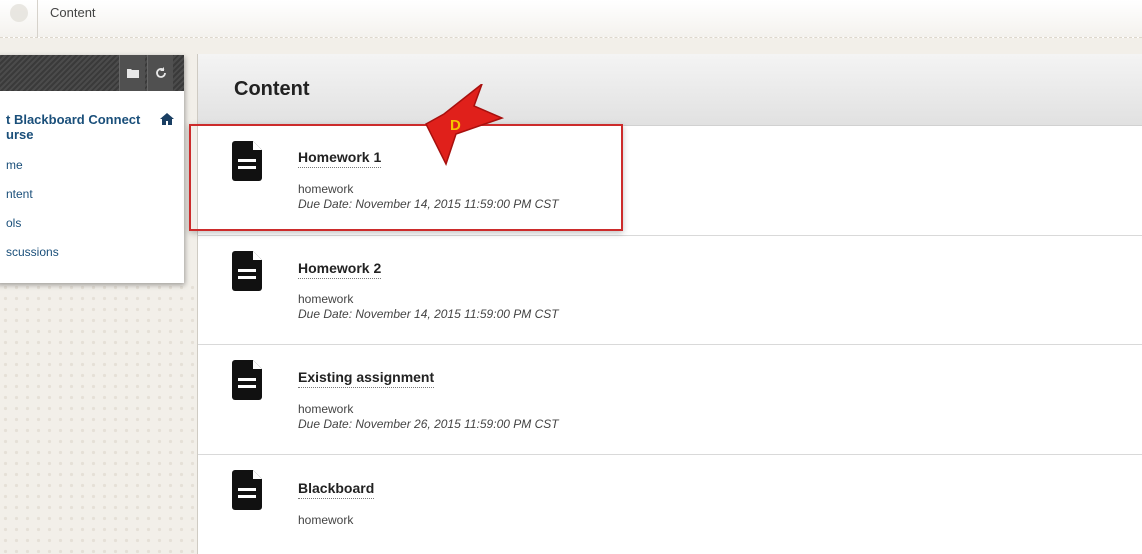 The height and width of the screenshot is (554, 1142). I want to click on home-icon, so click(167, 119).